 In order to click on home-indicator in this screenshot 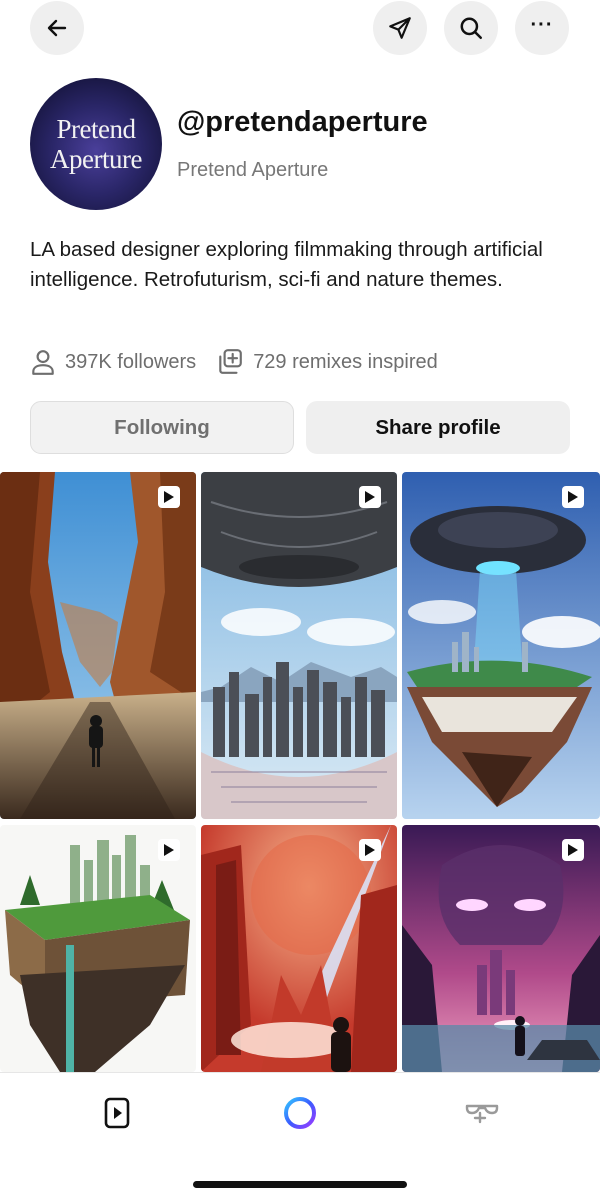, I will do `click(300, 1184)`.